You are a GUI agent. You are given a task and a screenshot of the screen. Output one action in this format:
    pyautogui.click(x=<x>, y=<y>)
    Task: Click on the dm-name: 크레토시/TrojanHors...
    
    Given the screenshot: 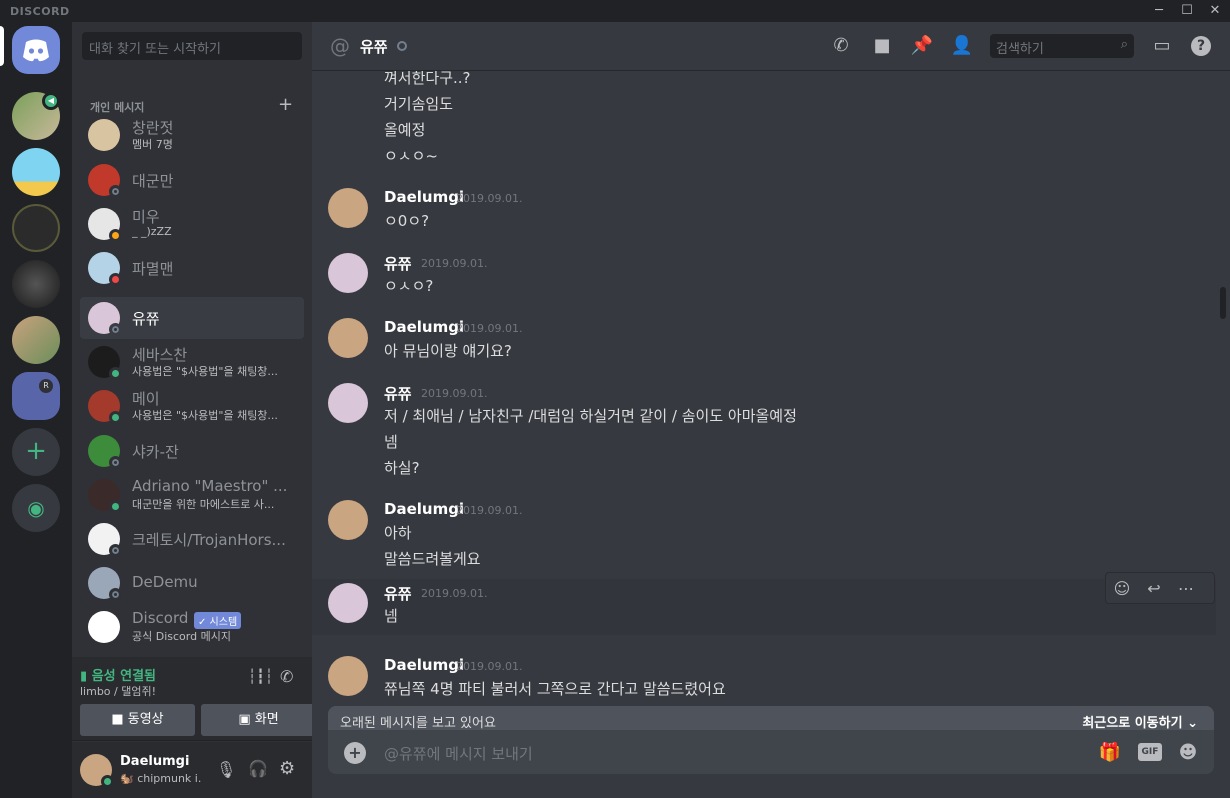 What is the action you would take?
    pyautogui.click(x=209, y=540)
    